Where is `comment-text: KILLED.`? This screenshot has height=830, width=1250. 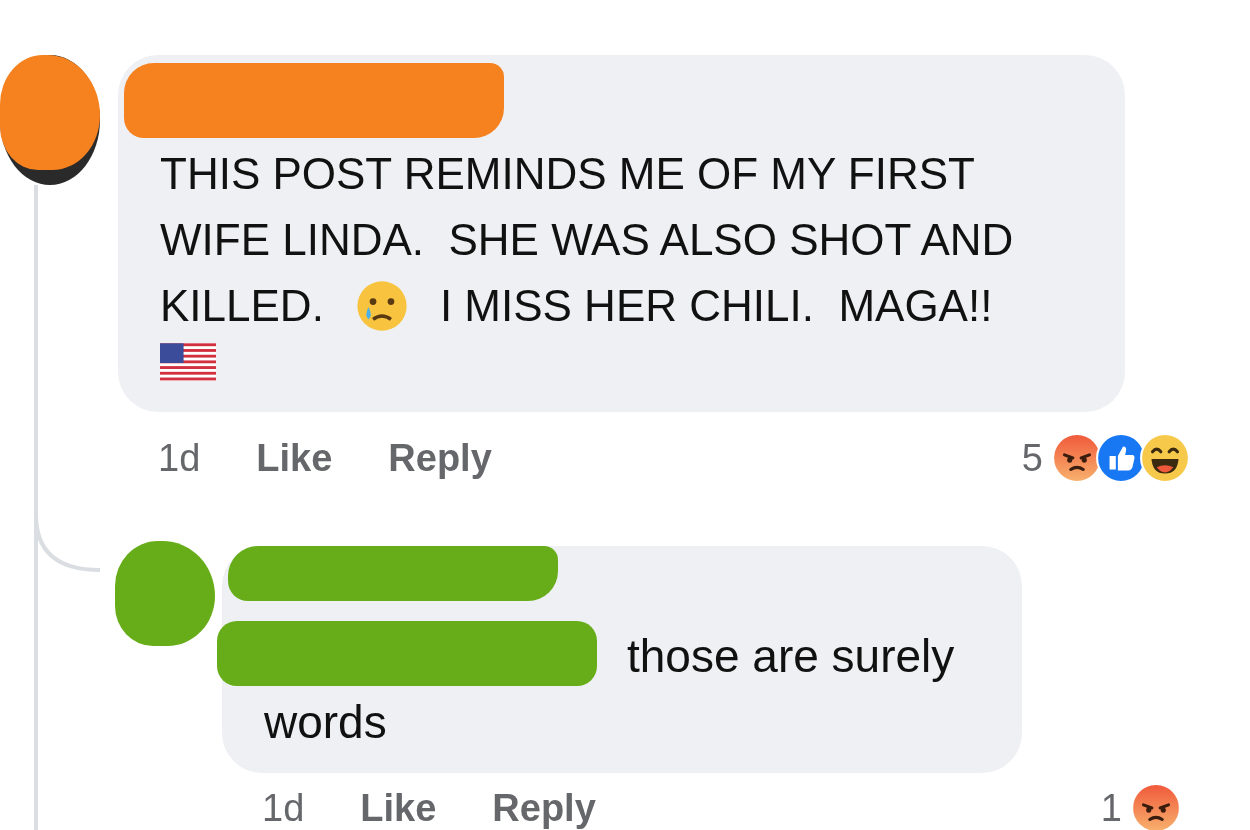
comment-text: KILLED. is located at coordinates (242, 306).